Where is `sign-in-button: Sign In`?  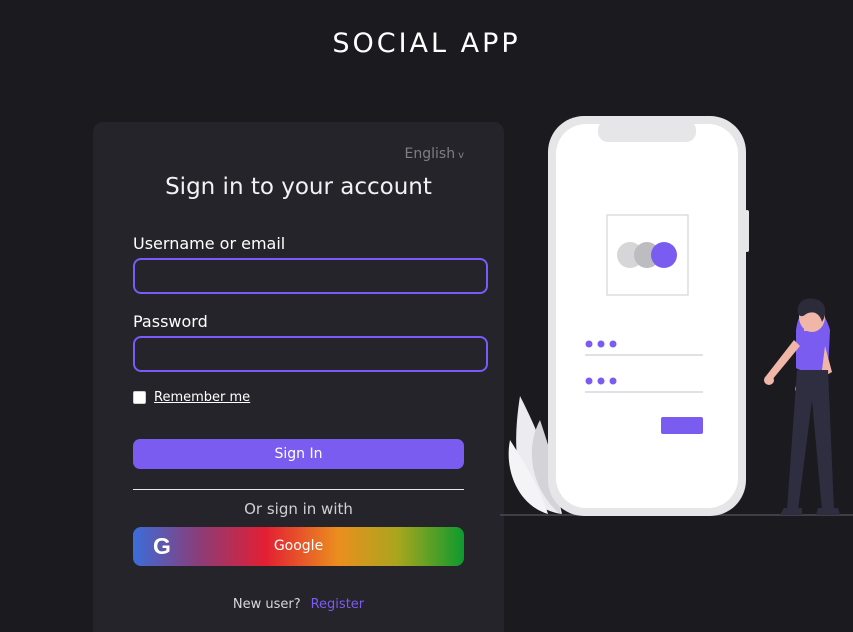
sign-in-button: Sign In is located at coordinates (298, 454).